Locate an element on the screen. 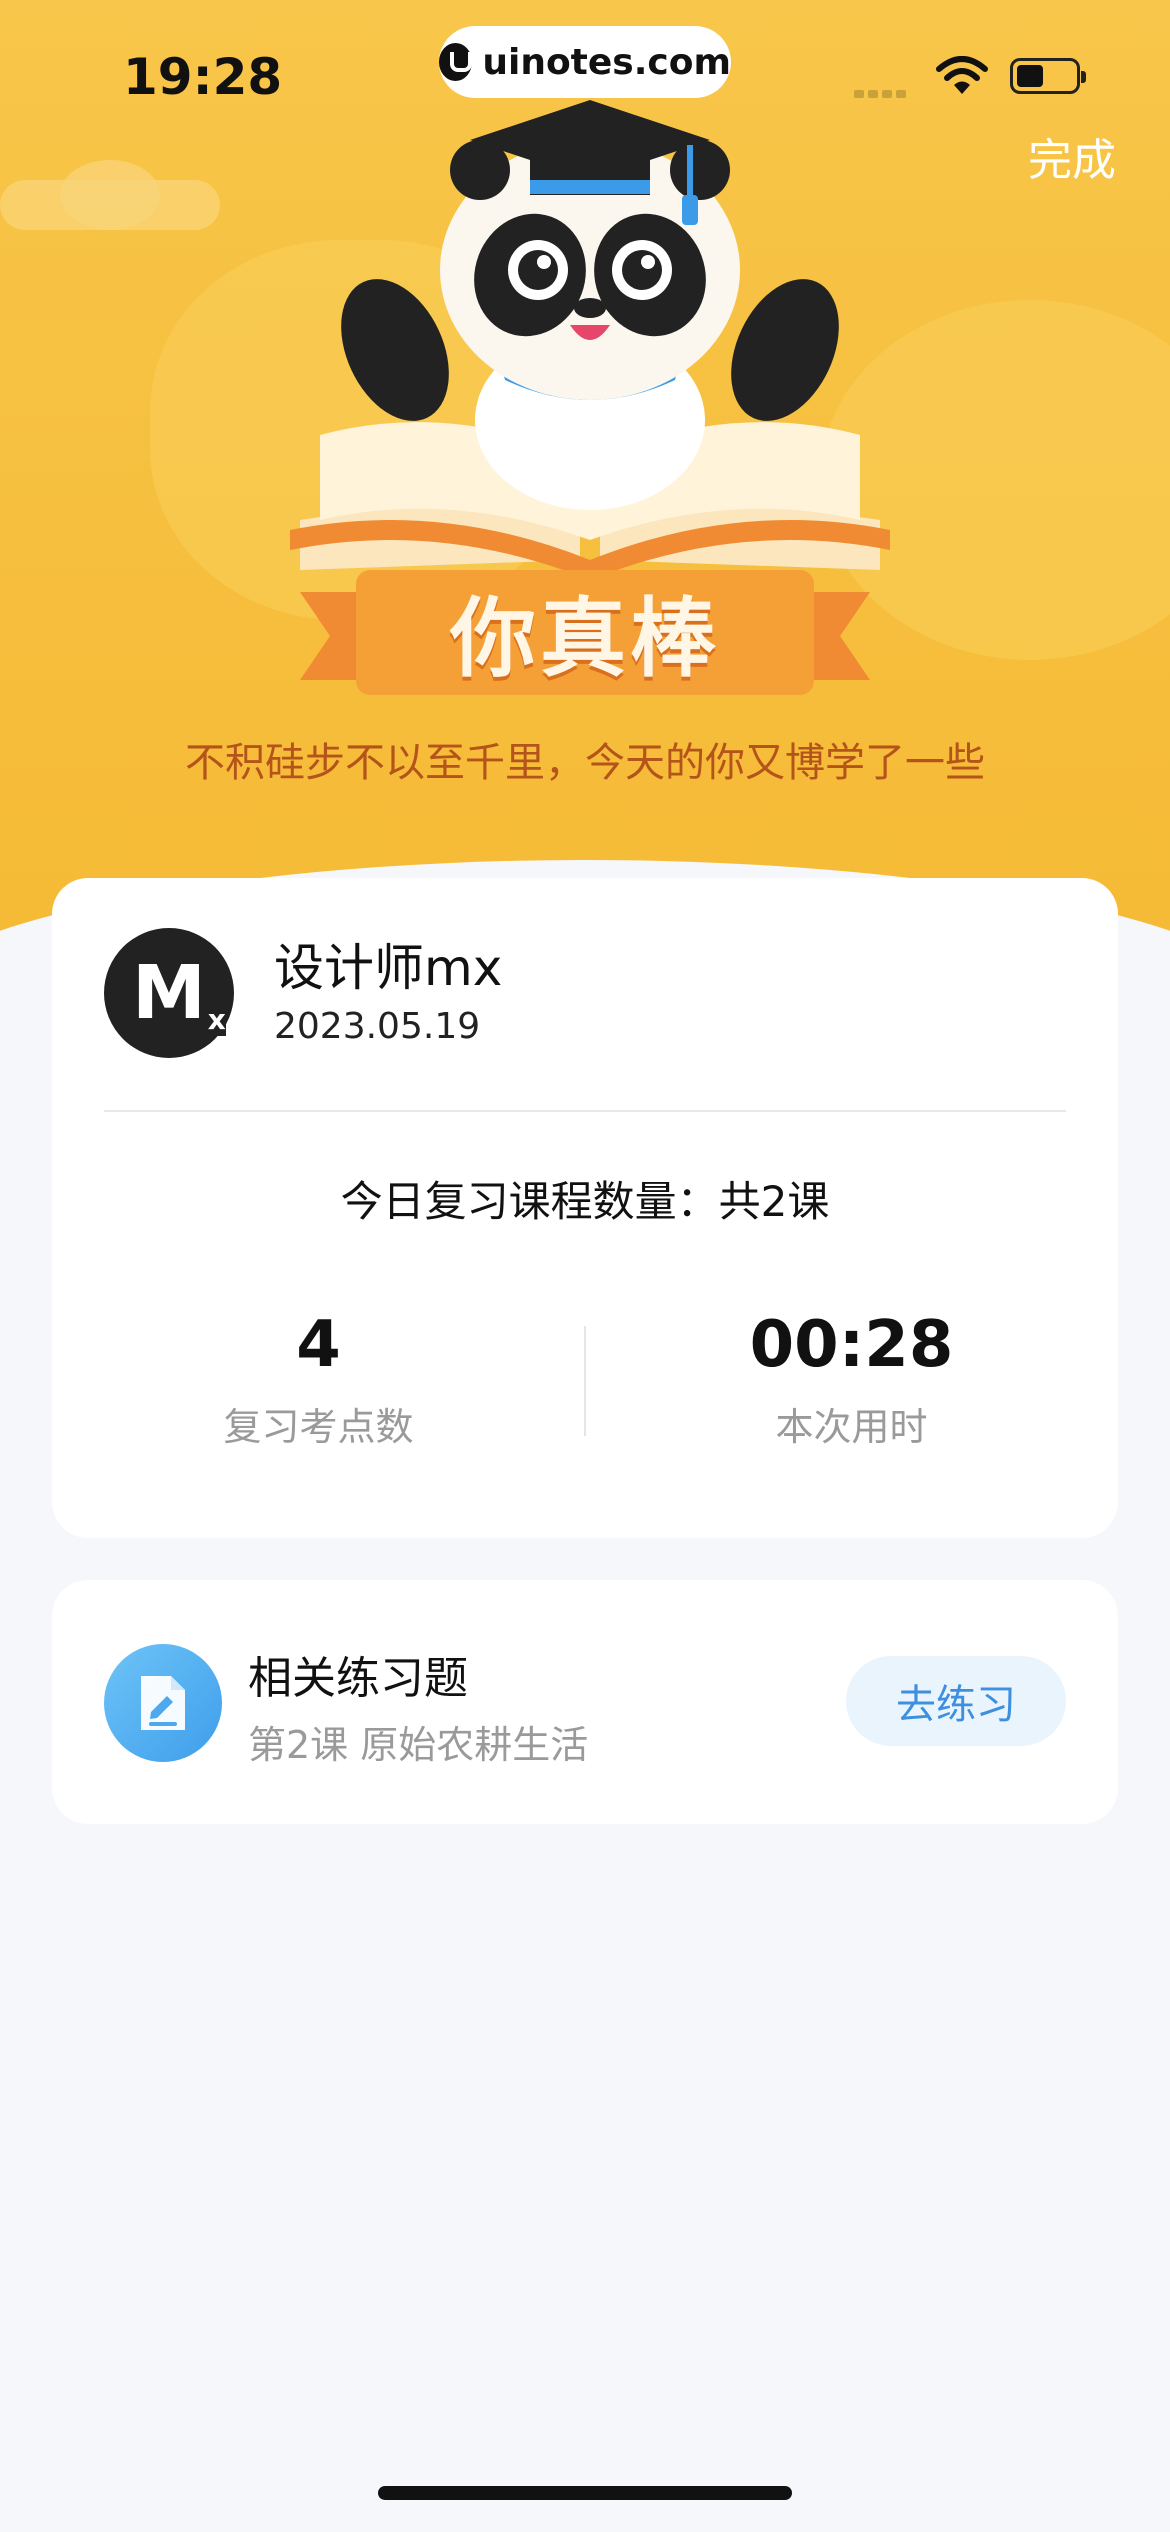 The image size is (1170, 2532). divider is located at coordinates (585, 1111).